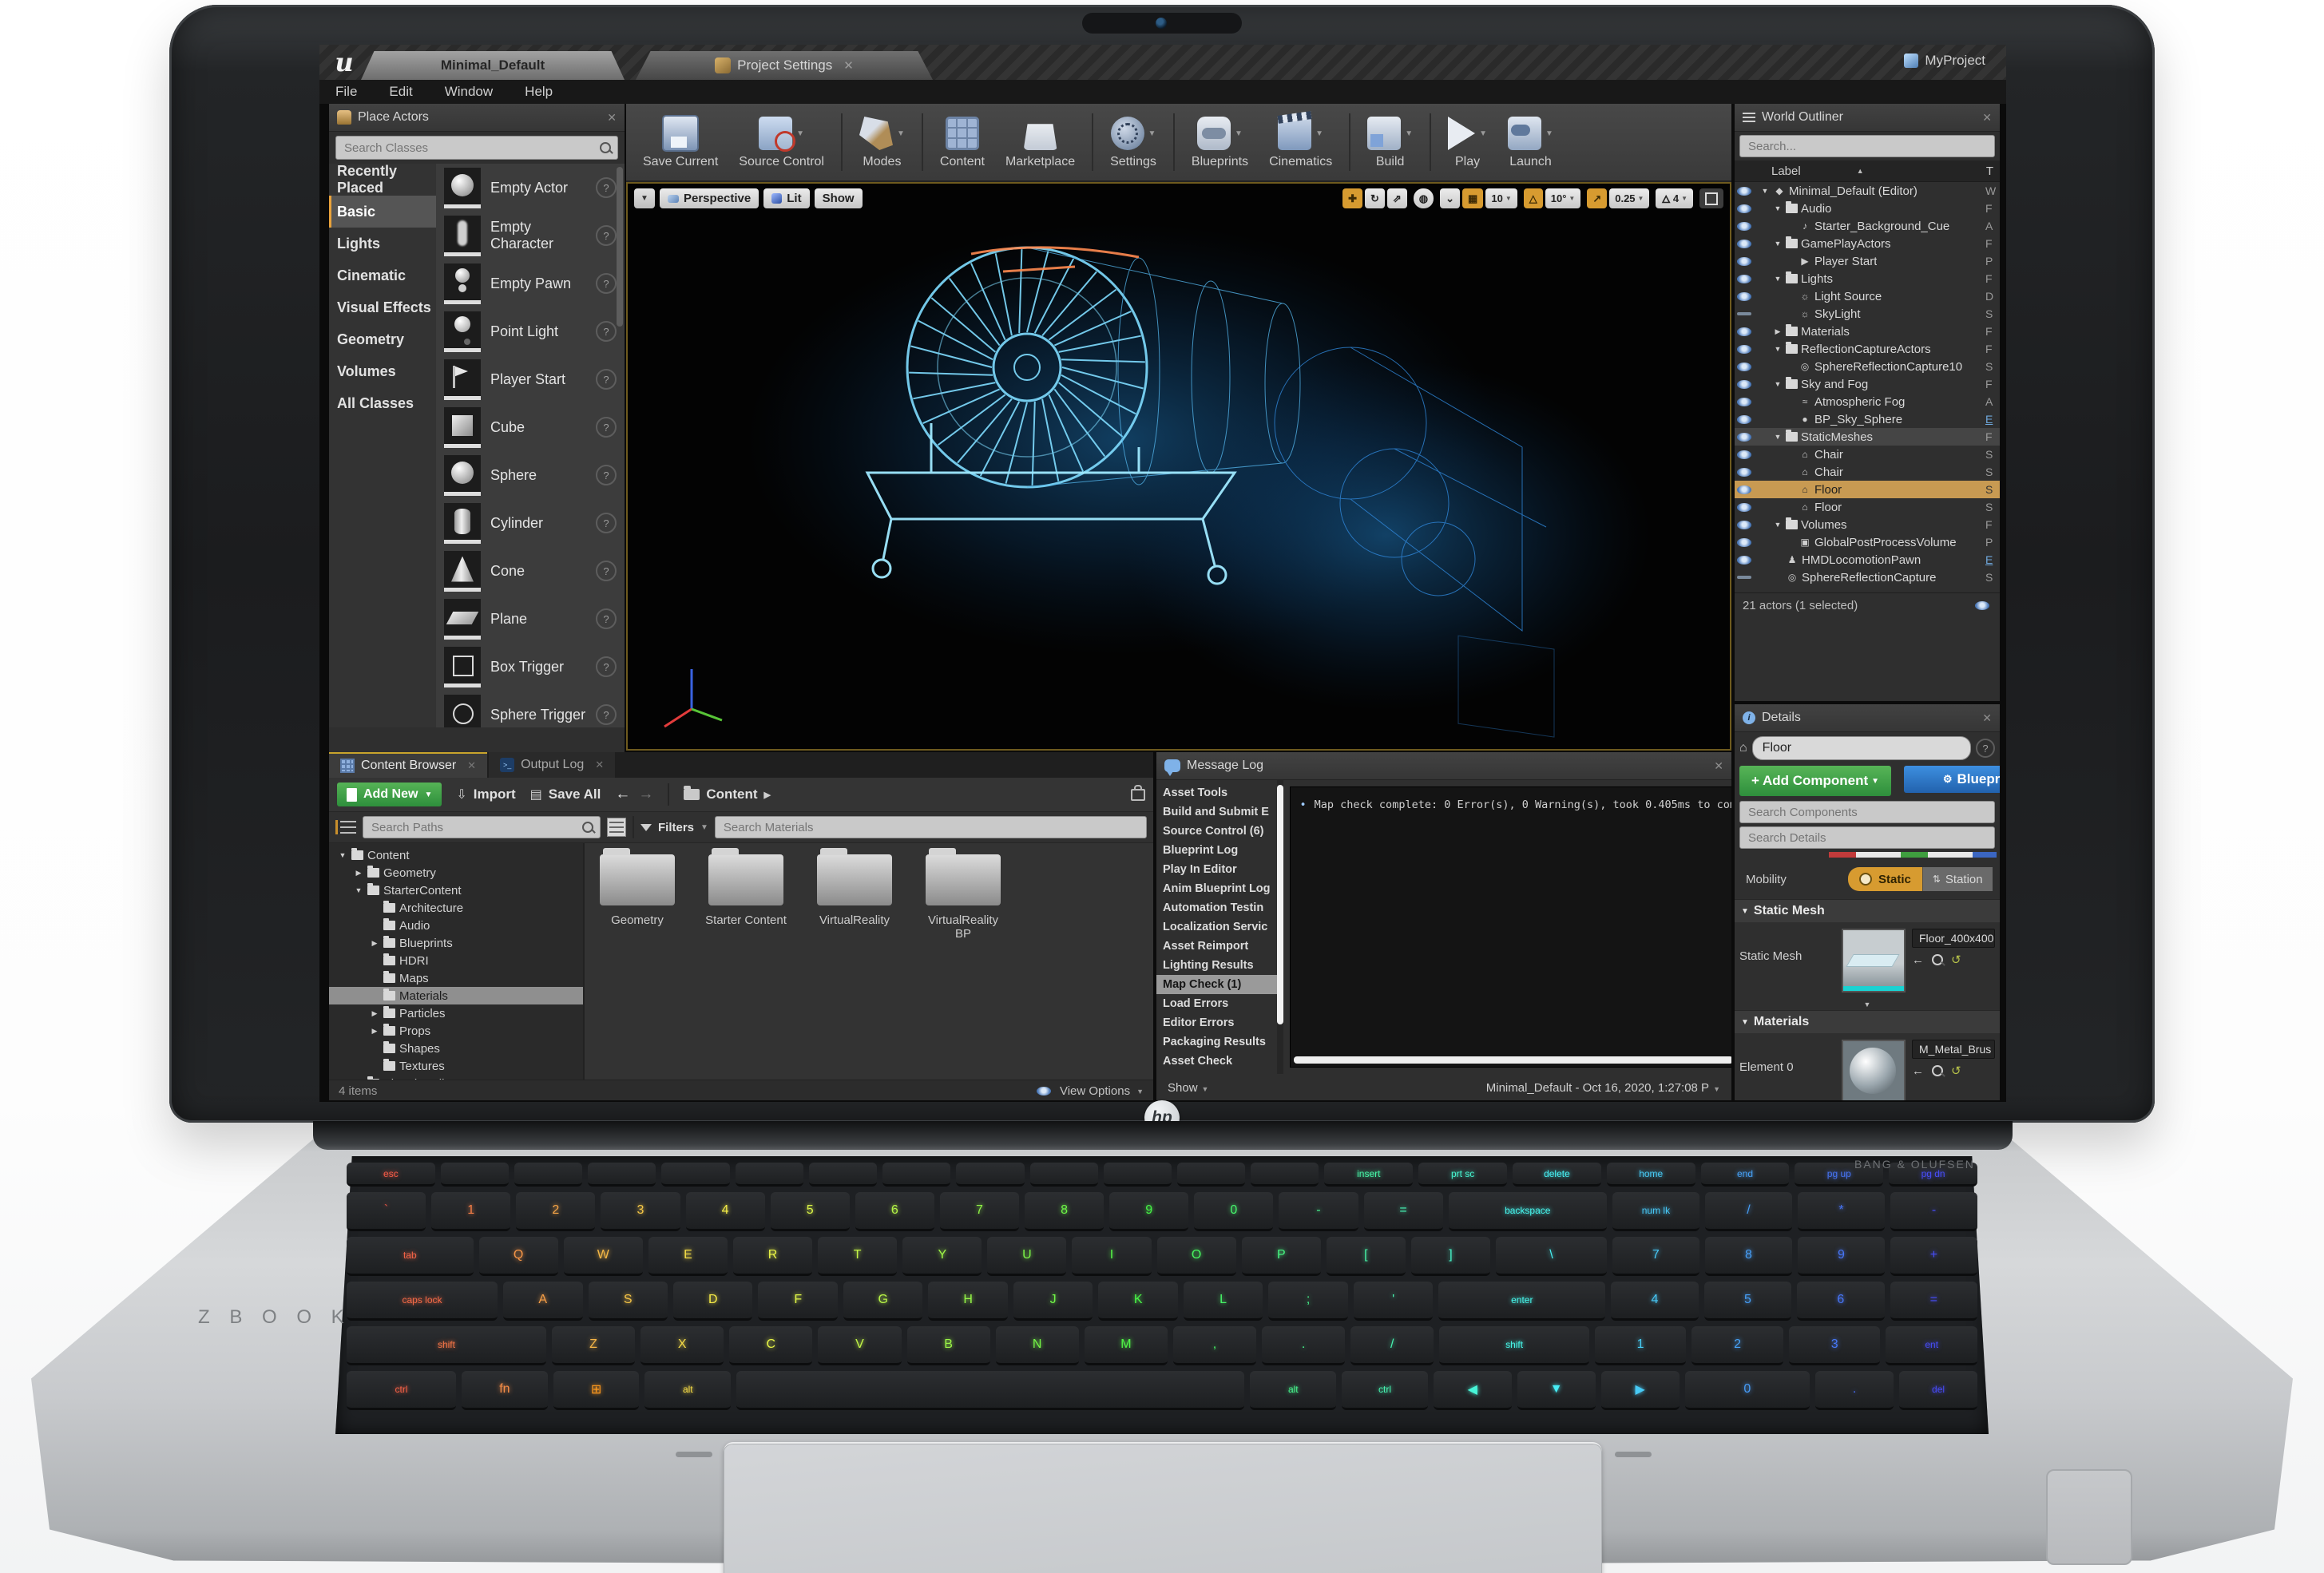 Image resolution: width=2324 pixels, height=1573 pixels. Describe the element at coordinates (530, 619) in the screenshot. I see `place-item-plane: Plane?` at that location.